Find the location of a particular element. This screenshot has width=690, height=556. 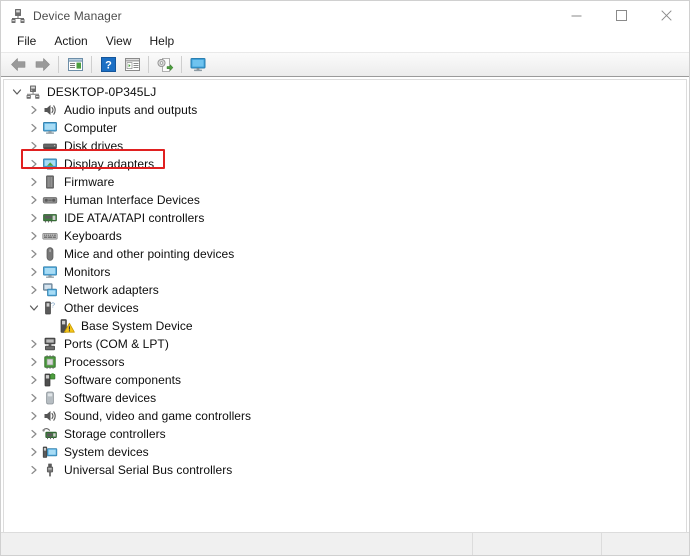

scan-hardware-changes-button is located at coordinates (165, 64).